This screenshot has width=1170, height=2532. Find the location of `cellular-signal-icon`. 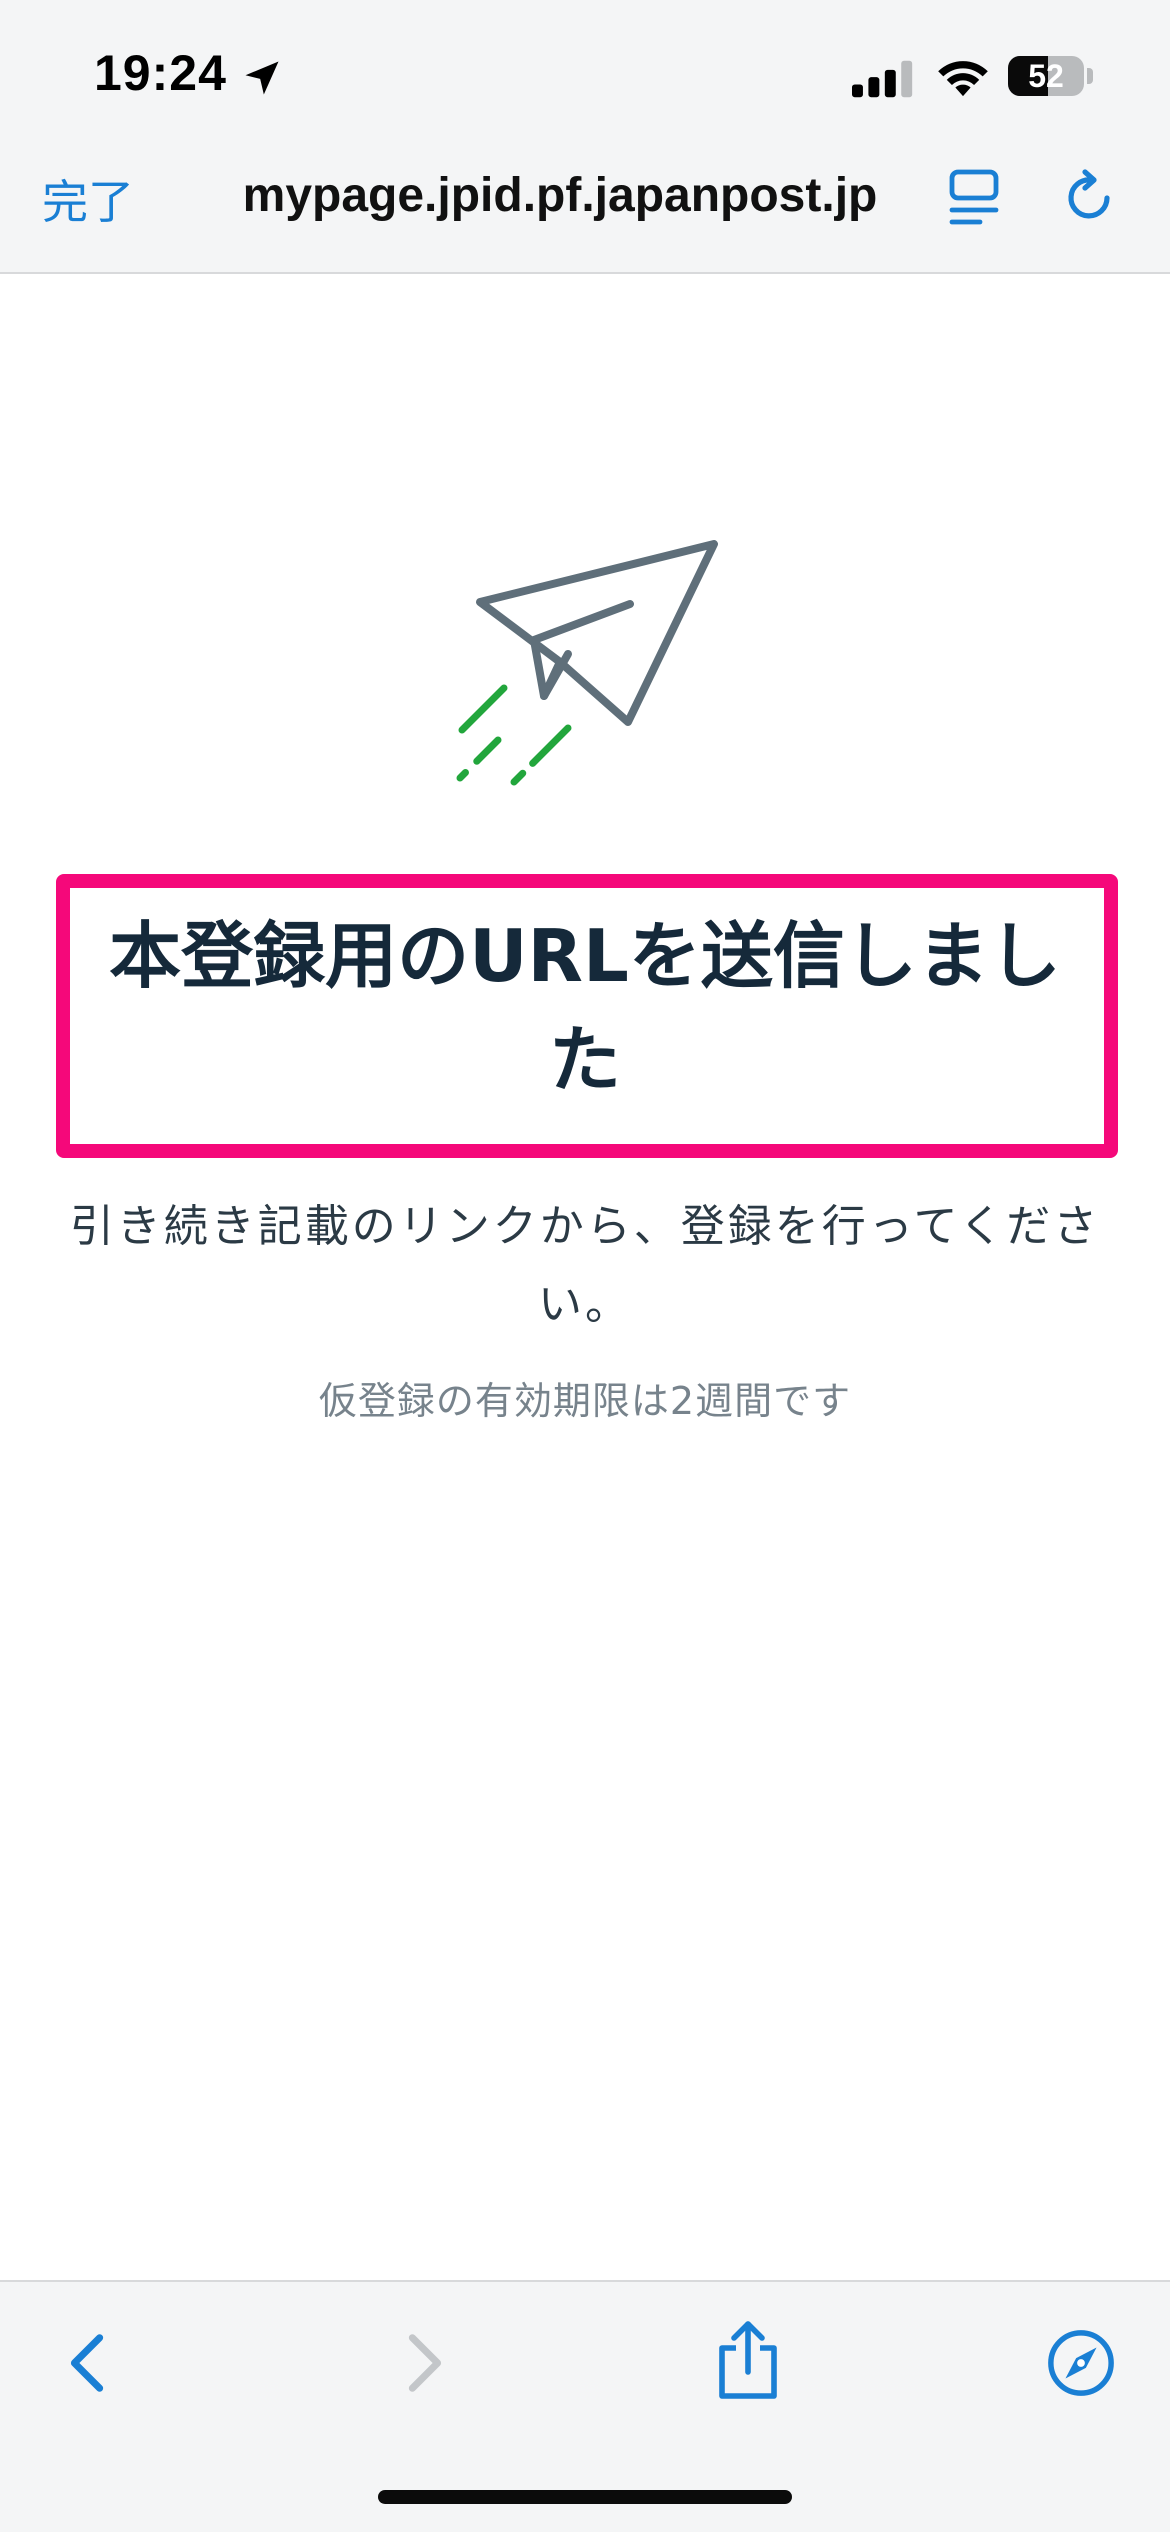

cellular-signal-icon is located at coordinates (882, 79).